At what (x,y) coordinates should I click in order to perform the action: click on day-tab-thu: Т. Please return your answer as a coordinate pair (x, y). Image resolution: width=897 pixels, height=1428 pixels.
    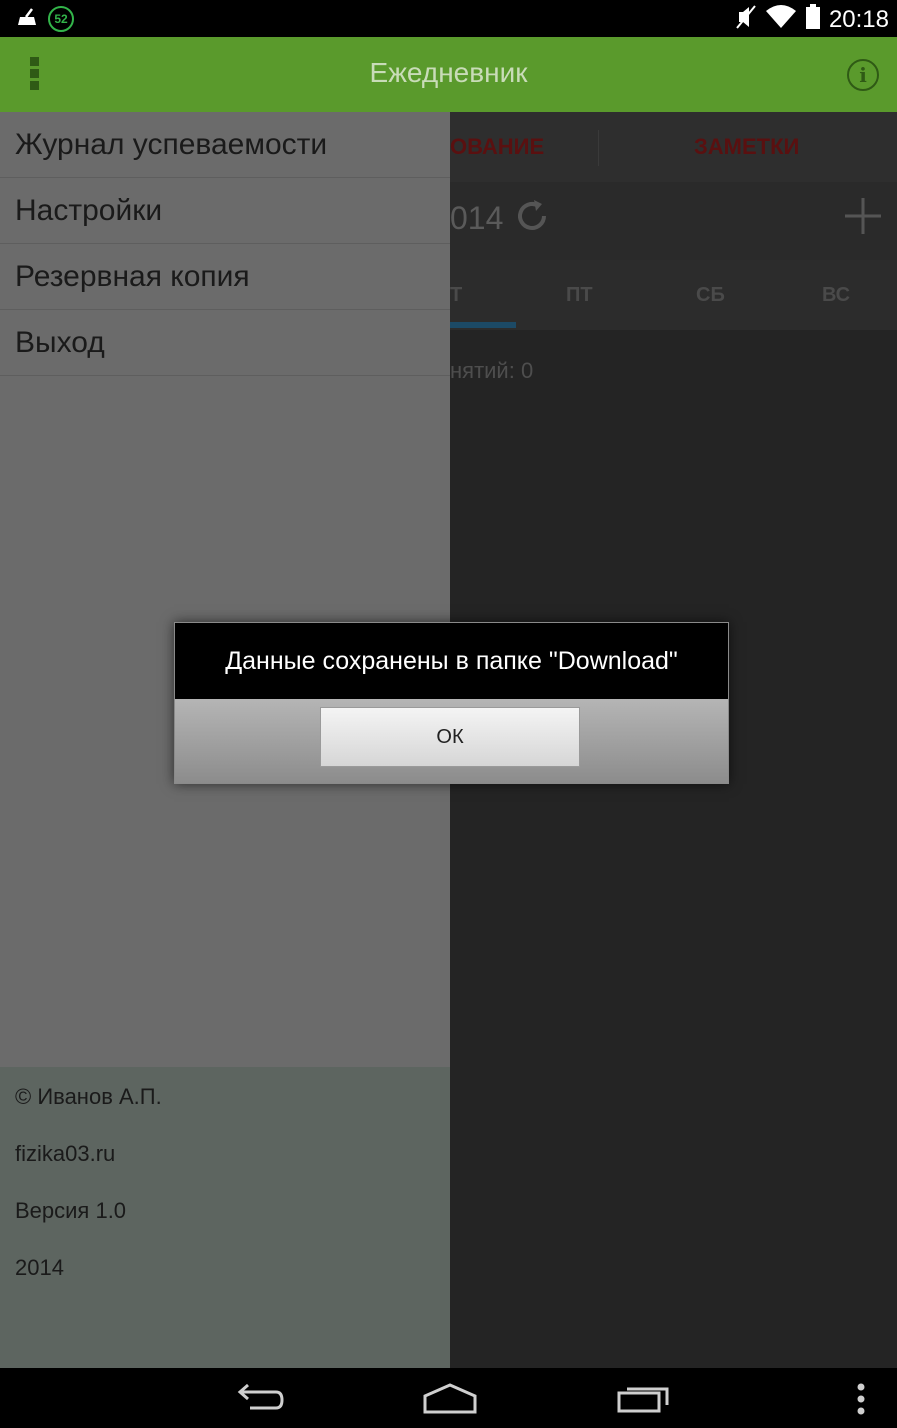
    Looking at the image, I should click on (456, 295).